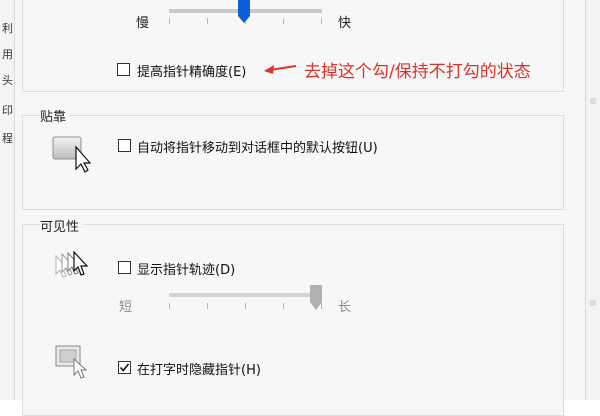 The height and width of the screenshot is (416, 600). What do you see at coordinates (7, 54) in the screenshot?
I see `clipped-text: 用` at bounding box center [7, 54].